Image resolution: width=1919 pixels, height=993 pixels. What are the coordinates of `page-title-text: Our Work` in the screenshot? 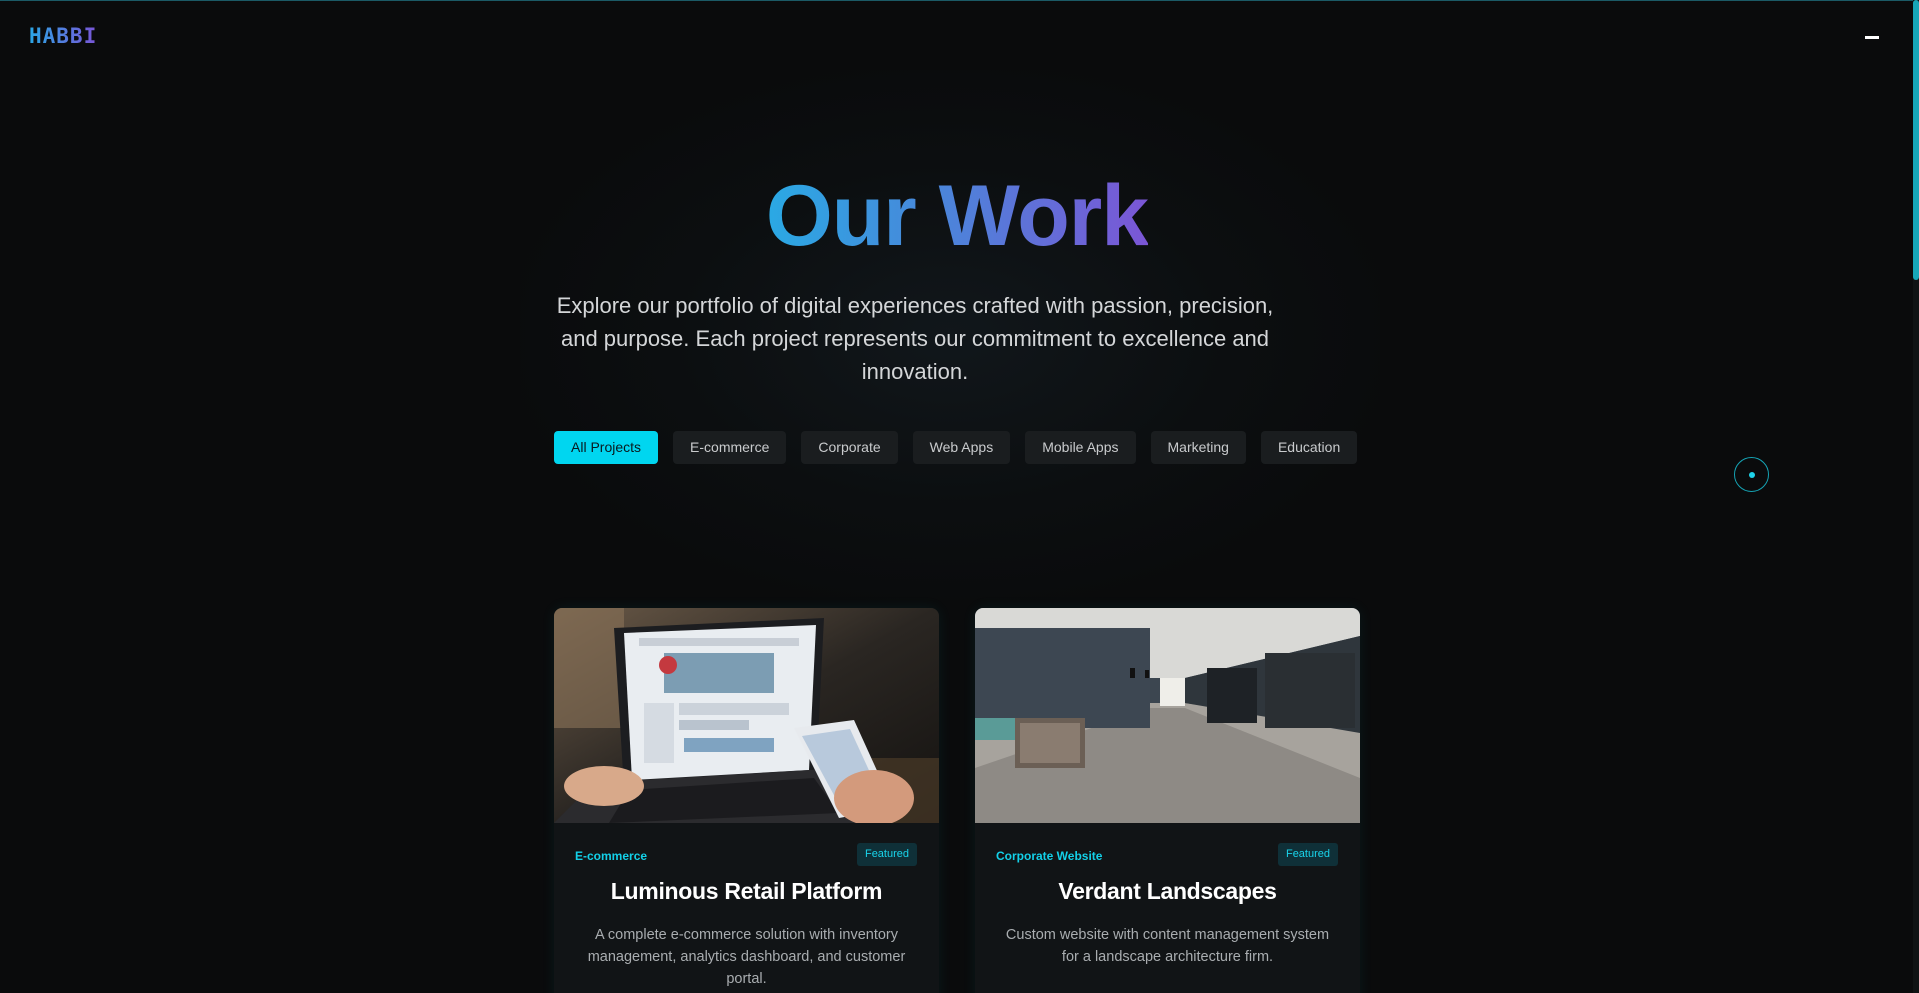 It's located at (957, 216).